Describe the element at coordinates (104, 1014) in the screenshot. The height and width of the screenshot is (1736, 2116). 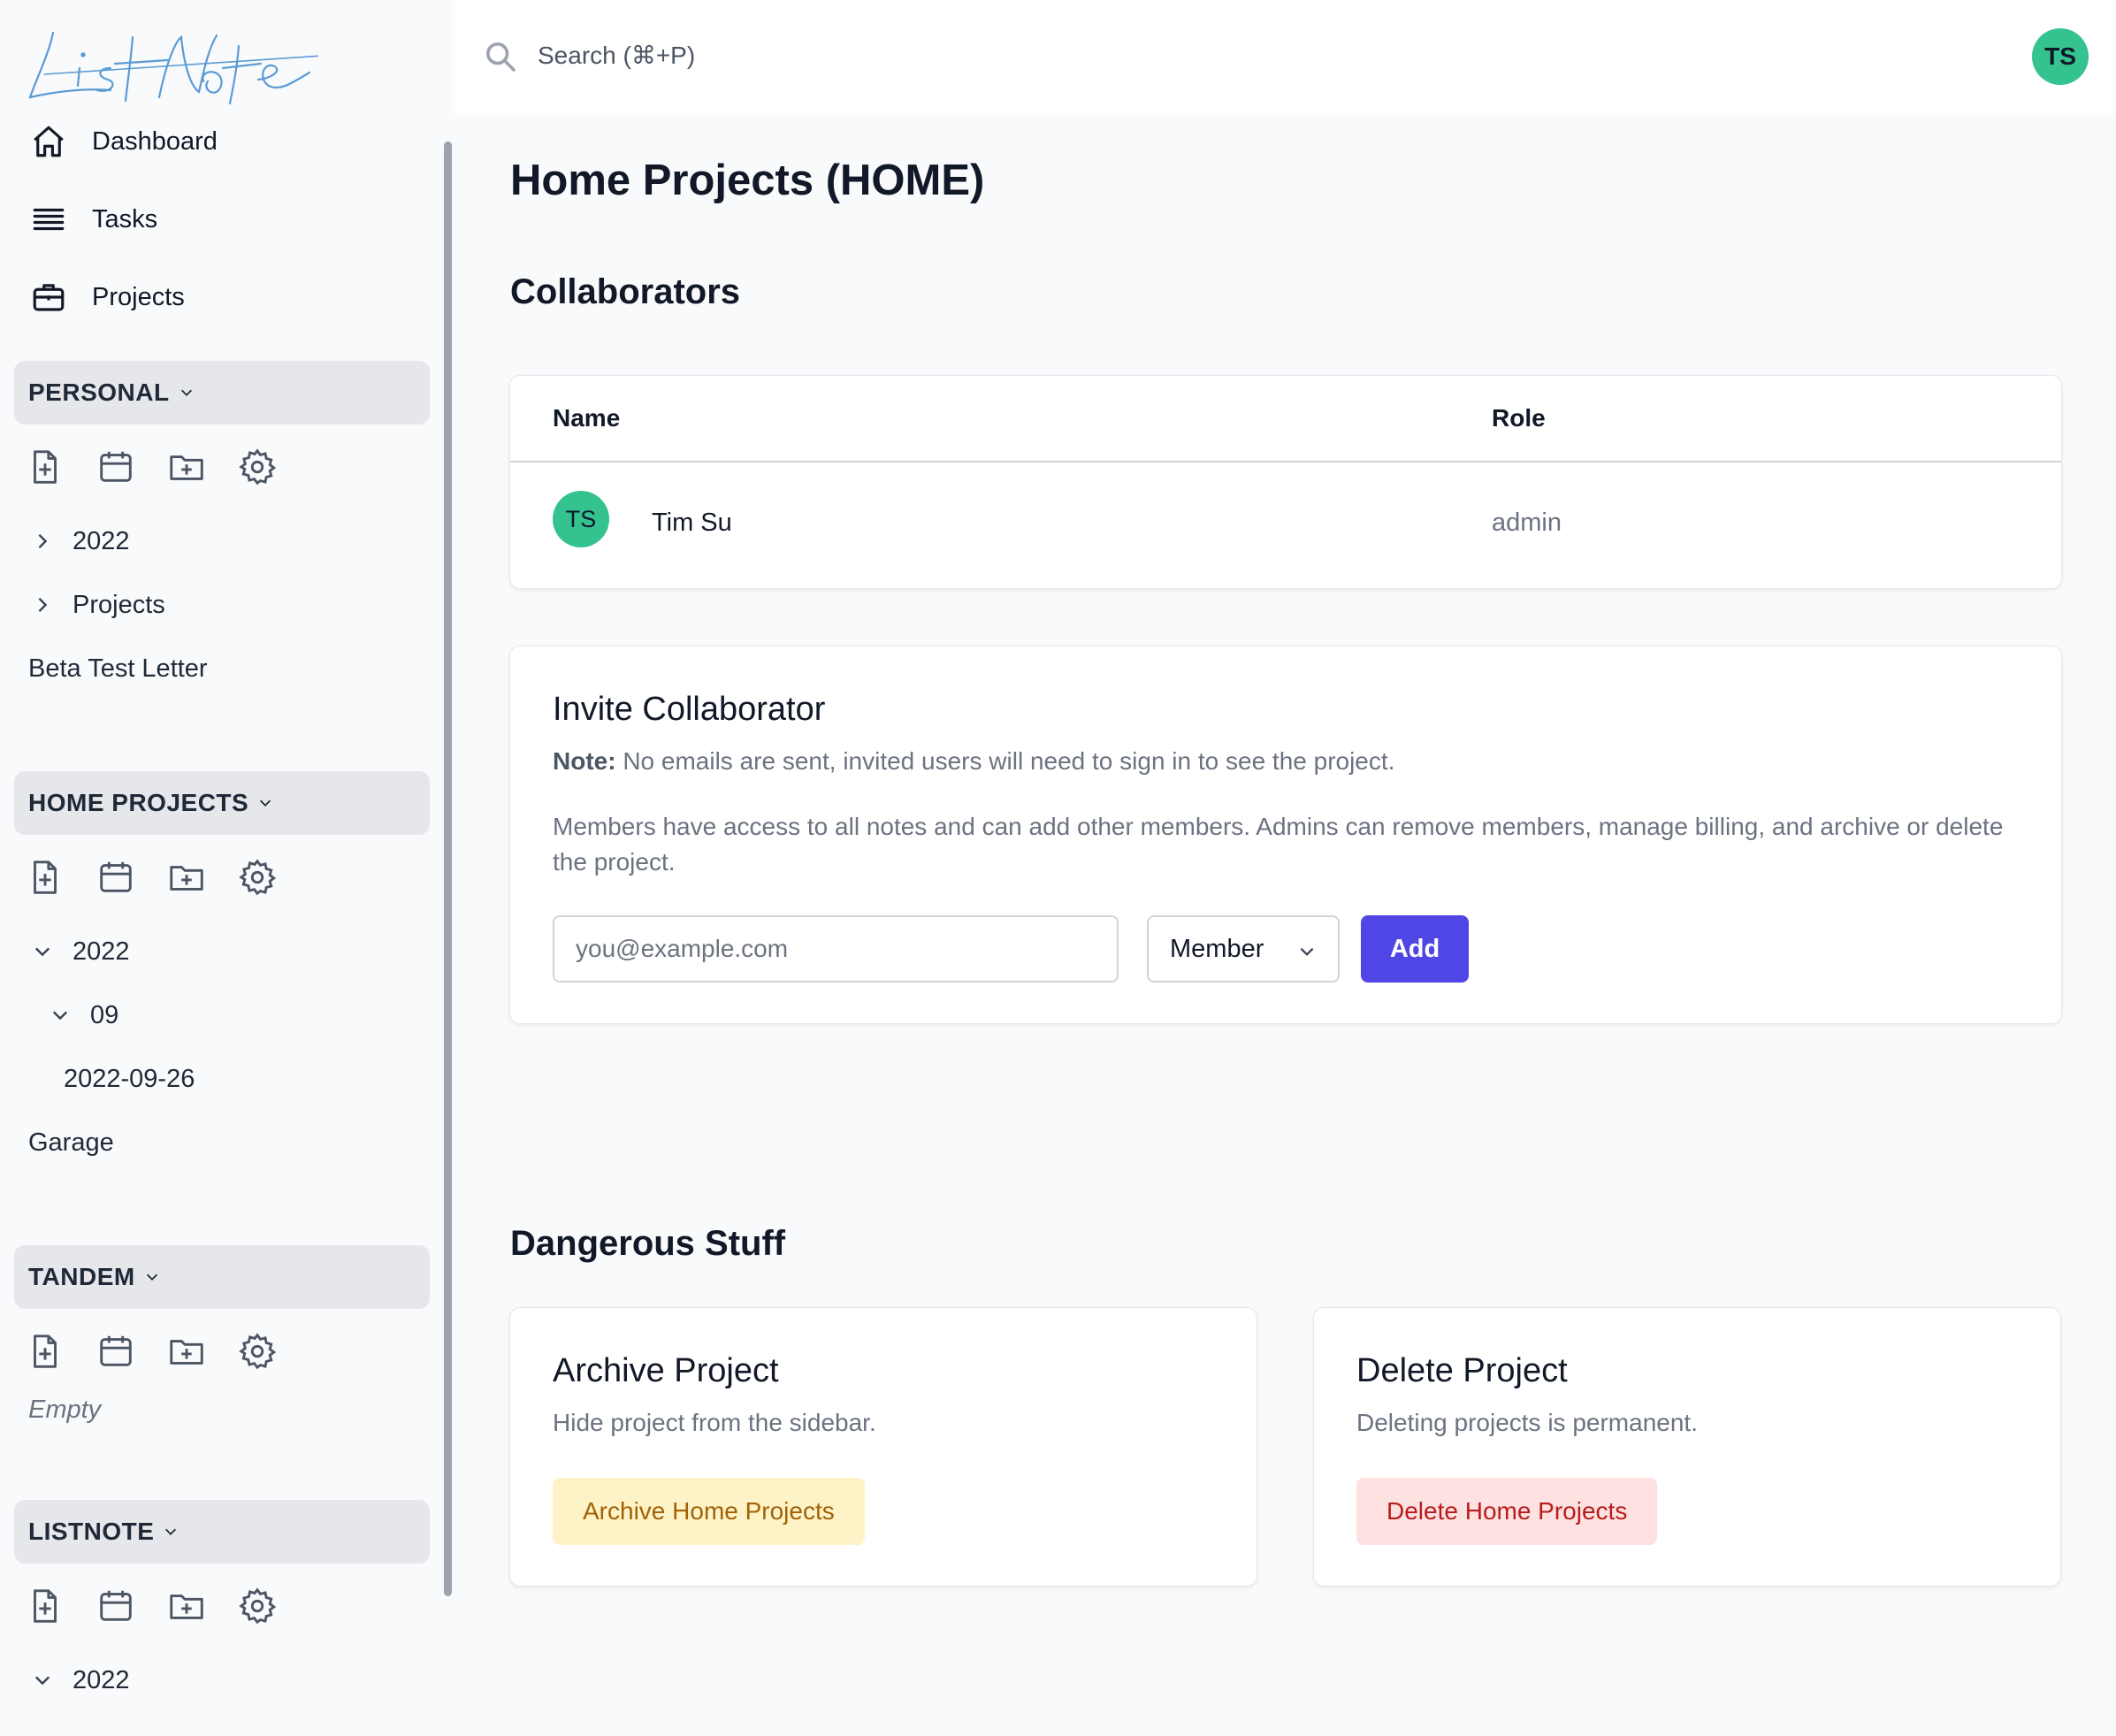
I see `tree-item-label: 09` at that location.